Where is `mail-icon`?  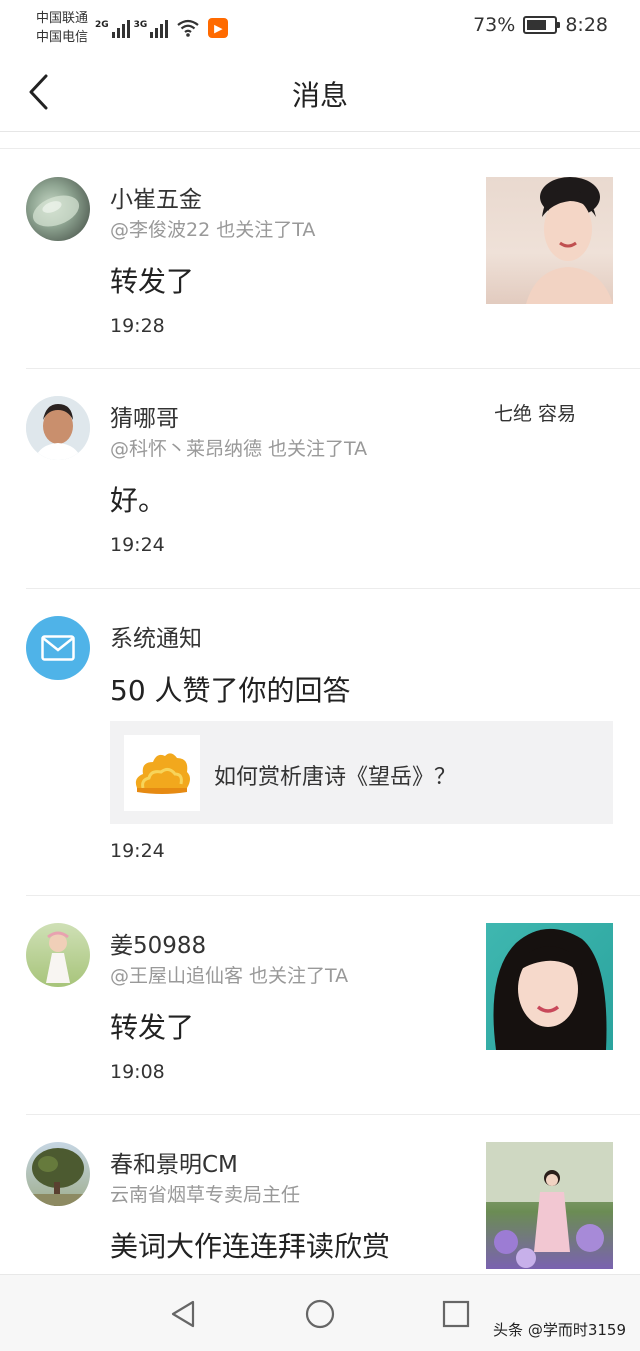
mail-icon is located at coordinates (58, 648).